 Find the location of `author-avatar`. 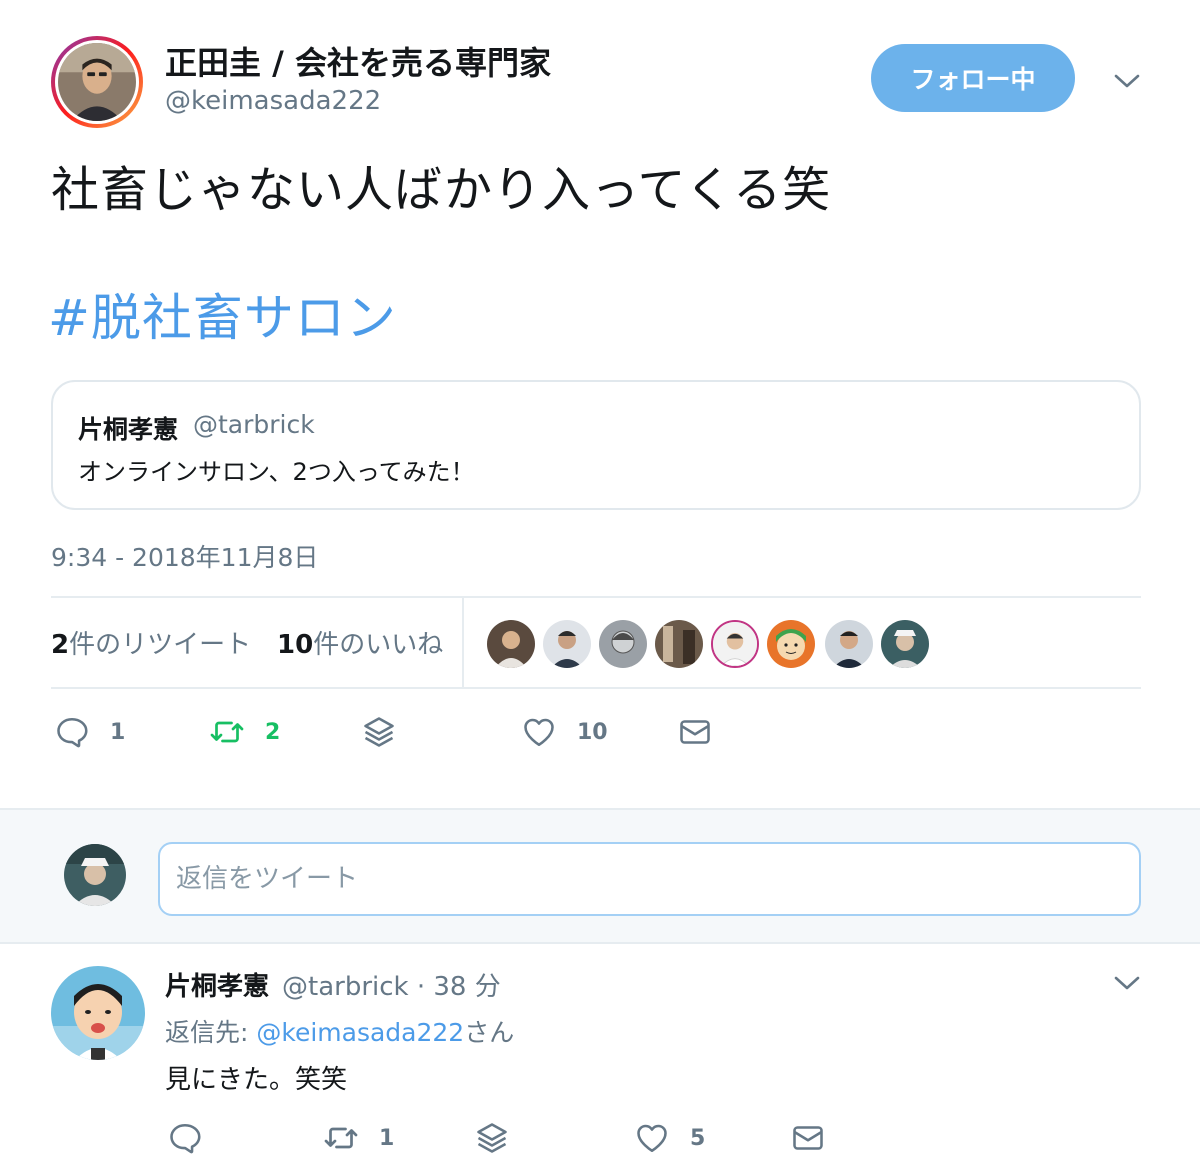

author-avatar is located at coordinates (97, 82).